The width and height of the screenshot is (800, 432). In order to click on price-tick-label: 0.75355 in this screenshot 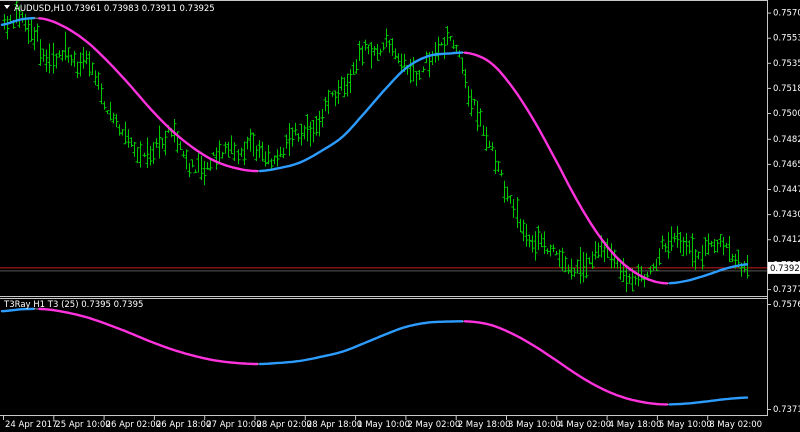, I will do `click(786, 64)`.